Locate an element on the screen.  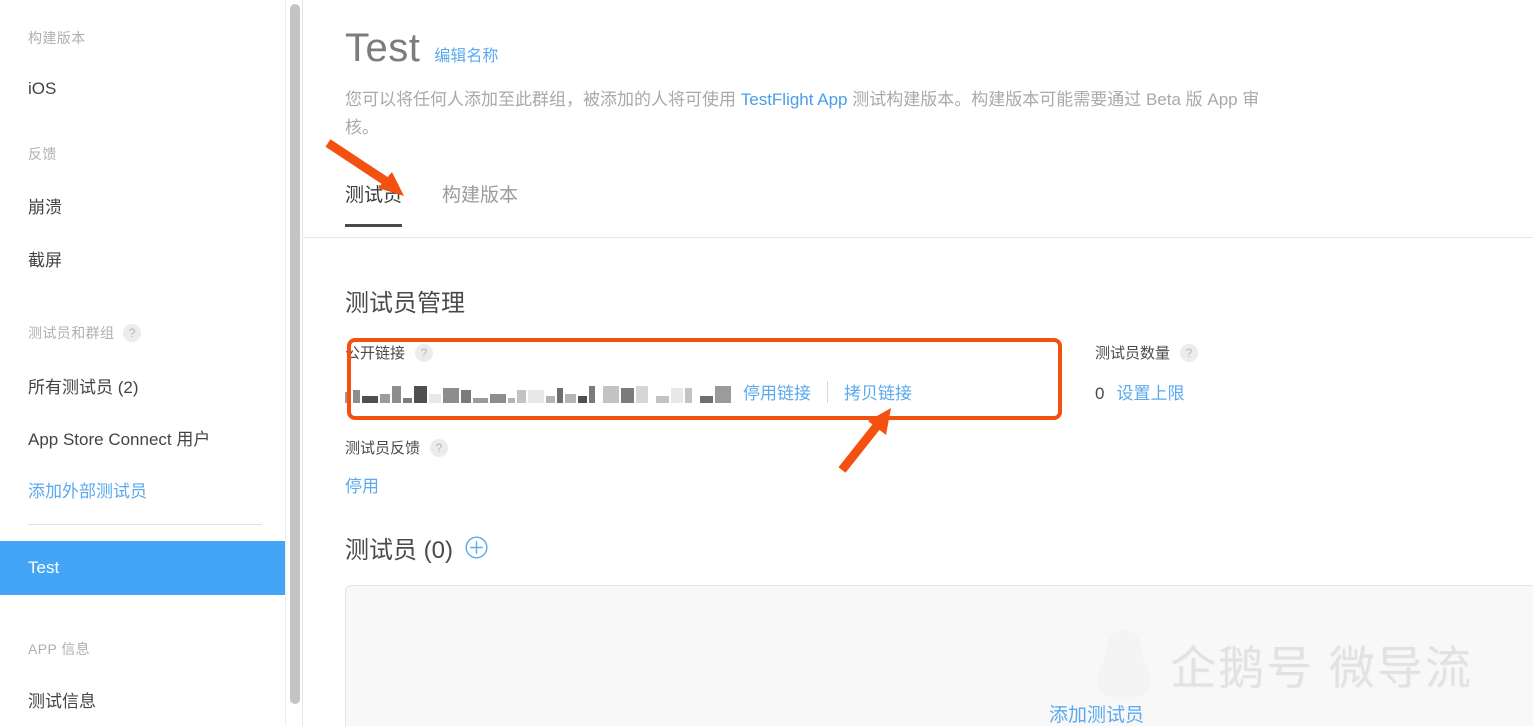
tab-bar-divider is located at coordinates (918, 237).